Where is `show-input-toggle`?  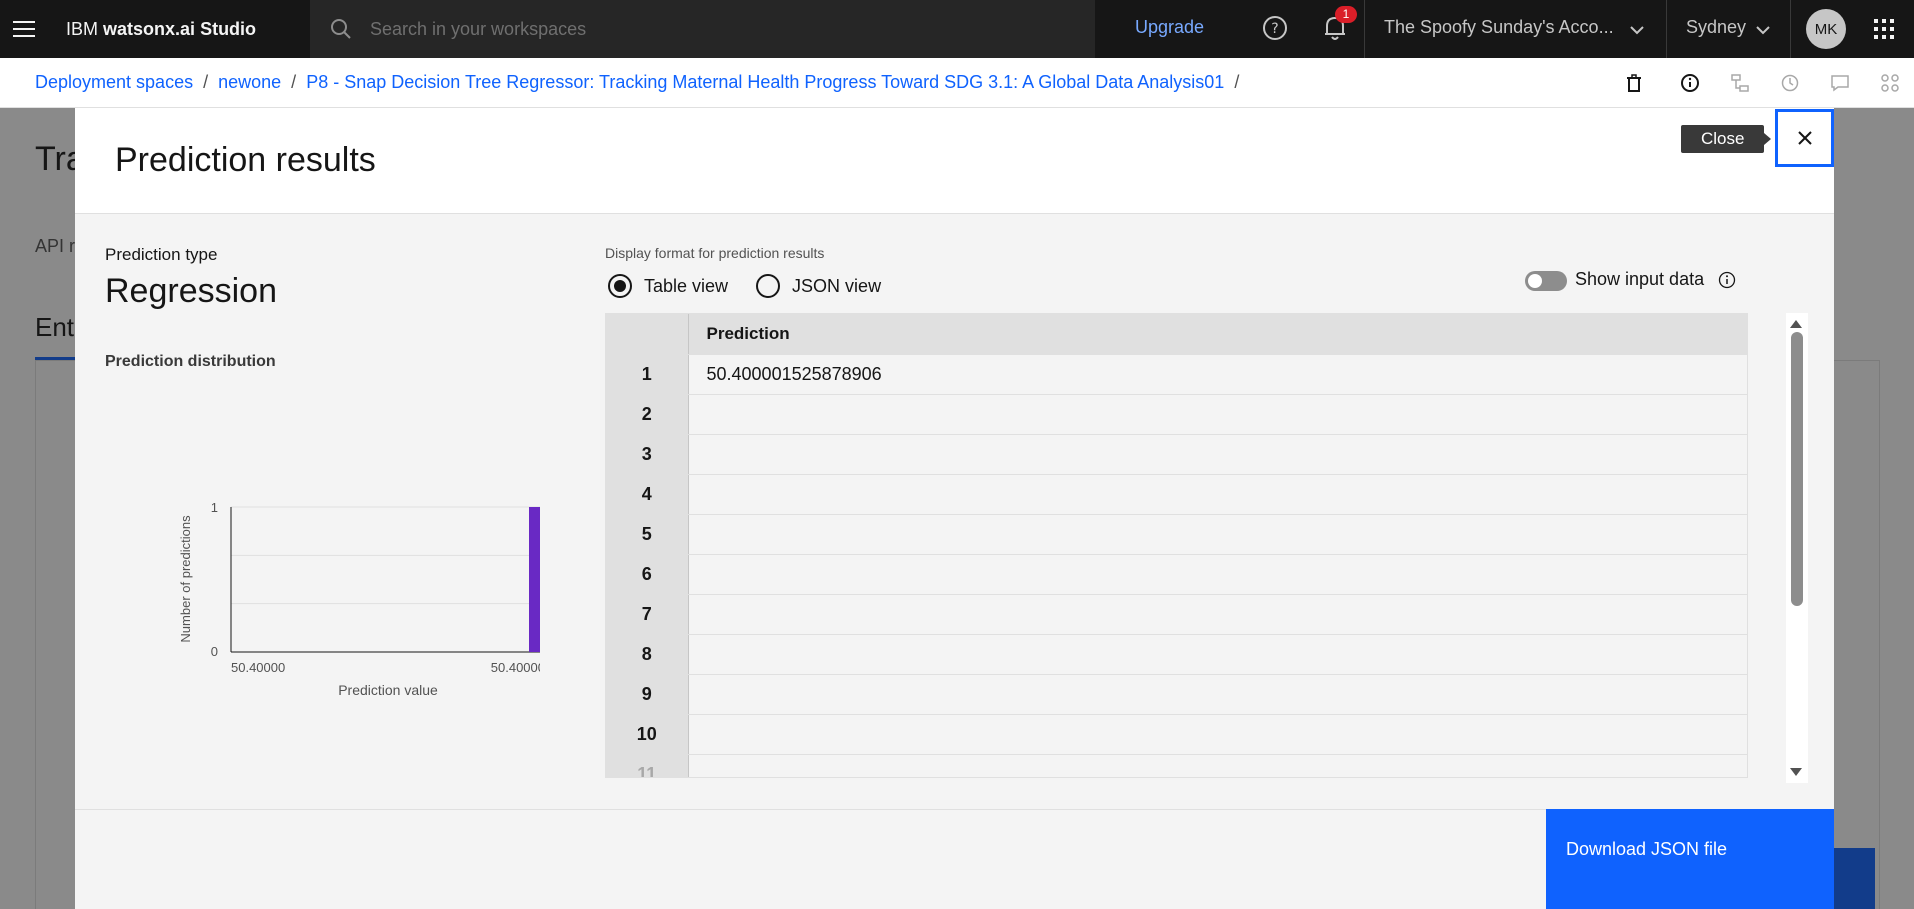 show-input-toggle is located at coordinates (1546, 281).